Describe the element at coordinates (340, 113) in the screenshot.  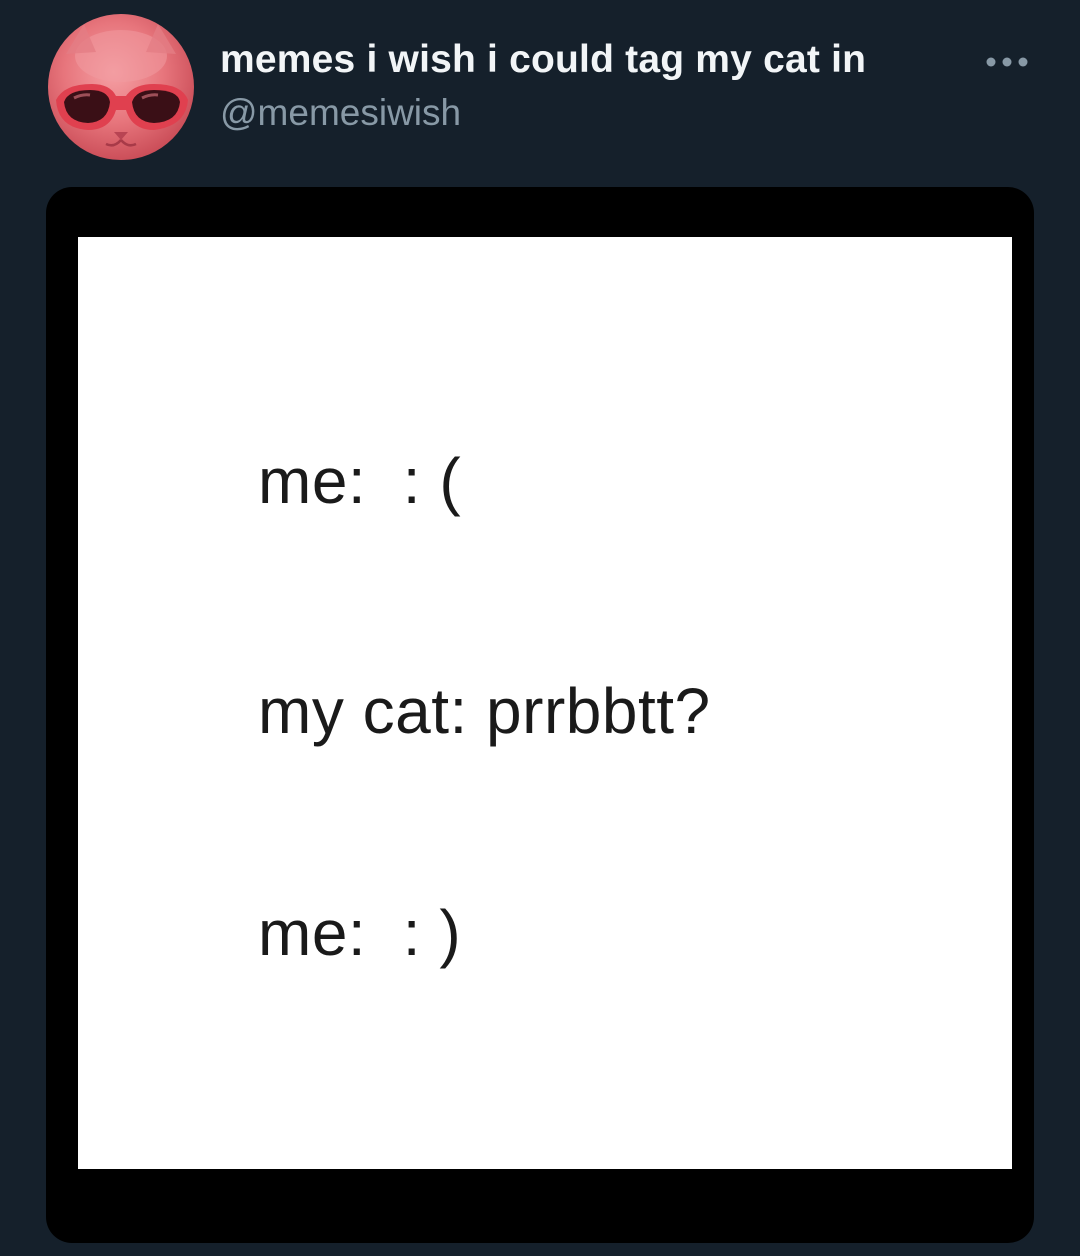
I see `user-handle: @memesiwish` at that location.